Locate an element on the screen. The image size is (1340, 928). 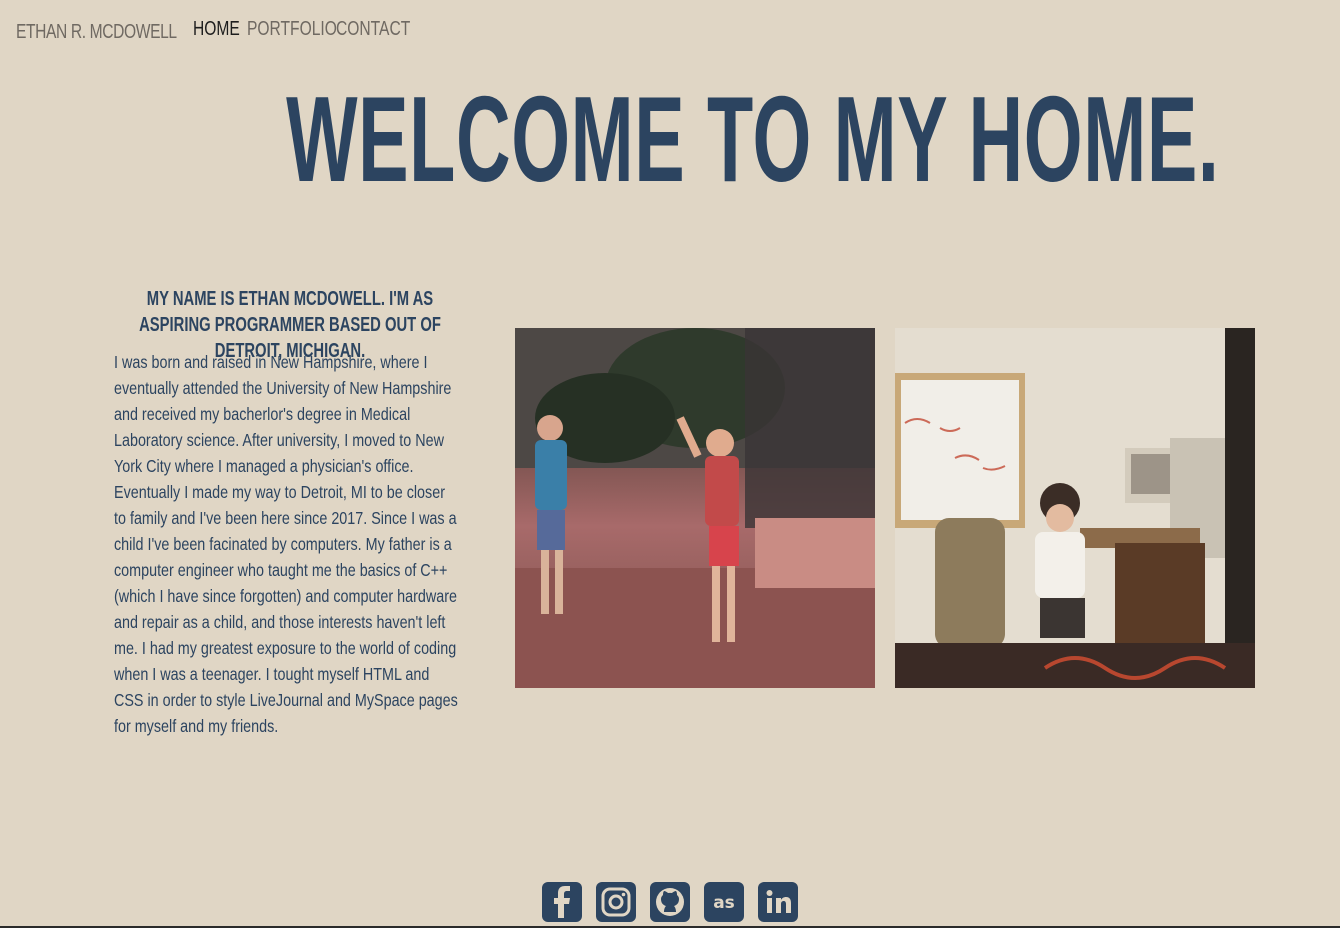
top-nav: ETHAN R. MCDOWELL HOME PORTFOLIO CONTACT is located at coordinates (213, 32).